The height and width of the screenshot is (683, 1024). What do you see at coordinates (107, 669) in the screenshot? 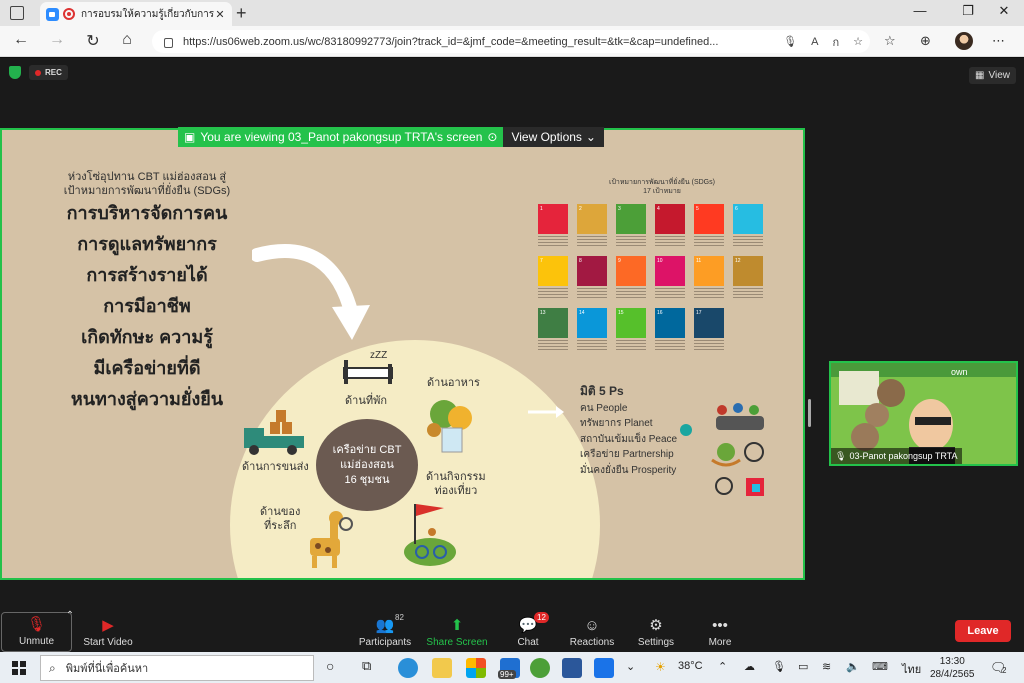
I see `search-placeholder: พิมพ์ที่นี่เพื่อค้นหา` at bounding box center [107, 669].